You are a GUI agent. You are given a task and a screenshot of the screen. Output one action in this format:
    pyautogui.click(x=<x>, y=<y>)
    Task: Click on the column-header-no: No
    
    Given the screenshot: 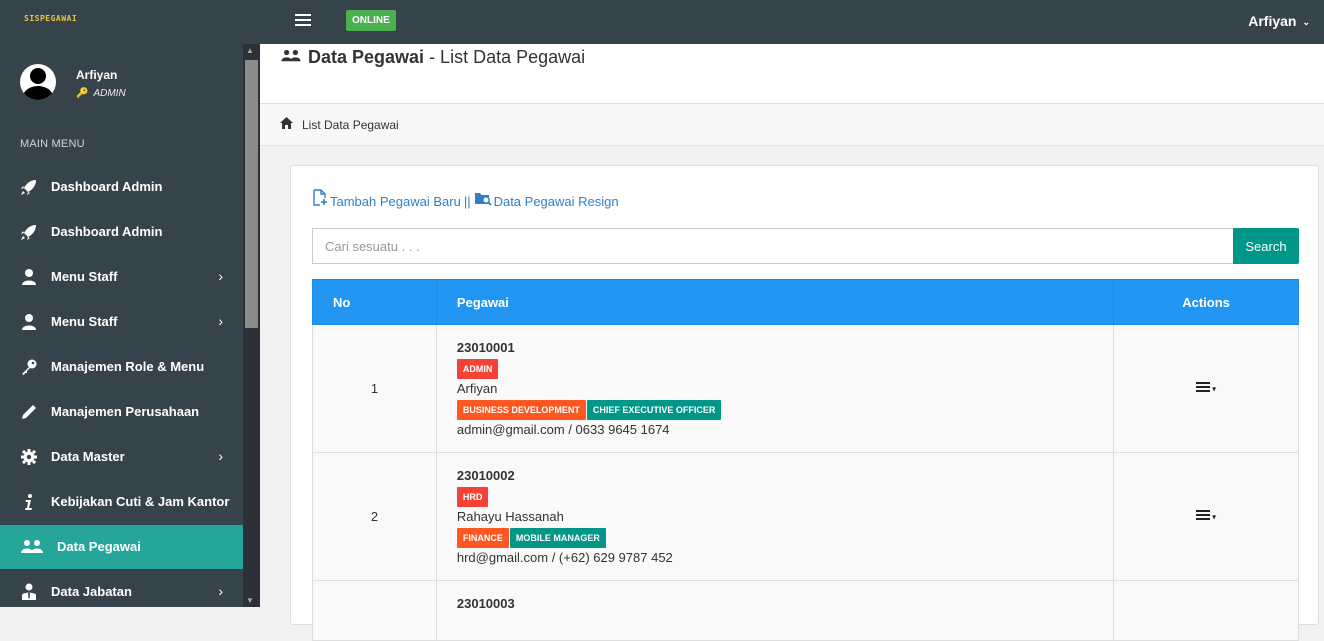 What is the action you would take?
    pyautogui.click(x=374, y=302)
    